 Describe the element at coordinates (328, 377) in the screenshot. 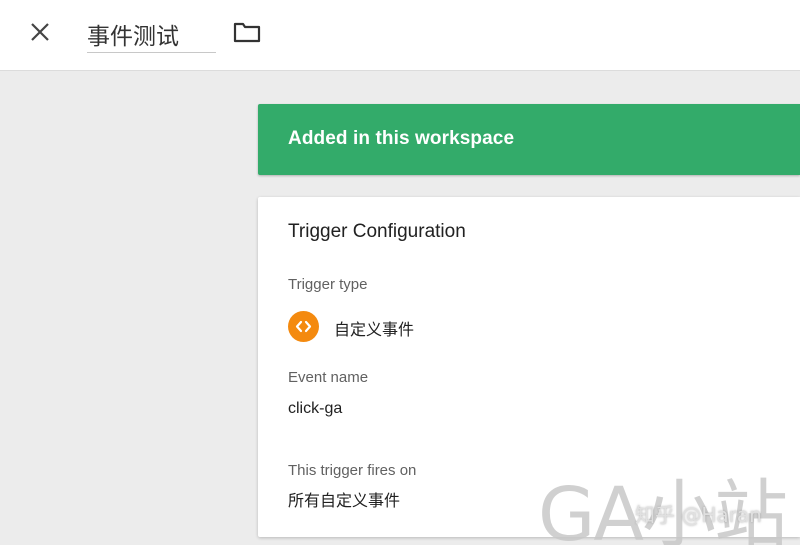

I see `event-name-label: Event name` at that location.